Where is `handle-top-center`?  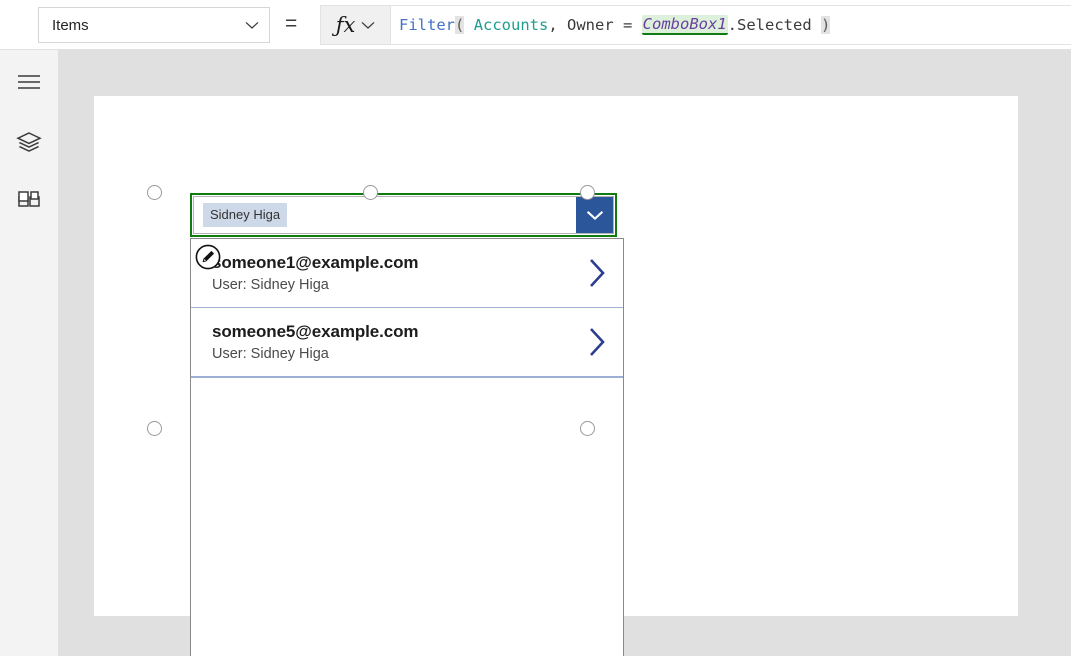 handle-top-center is located at coordinates (370, 192).